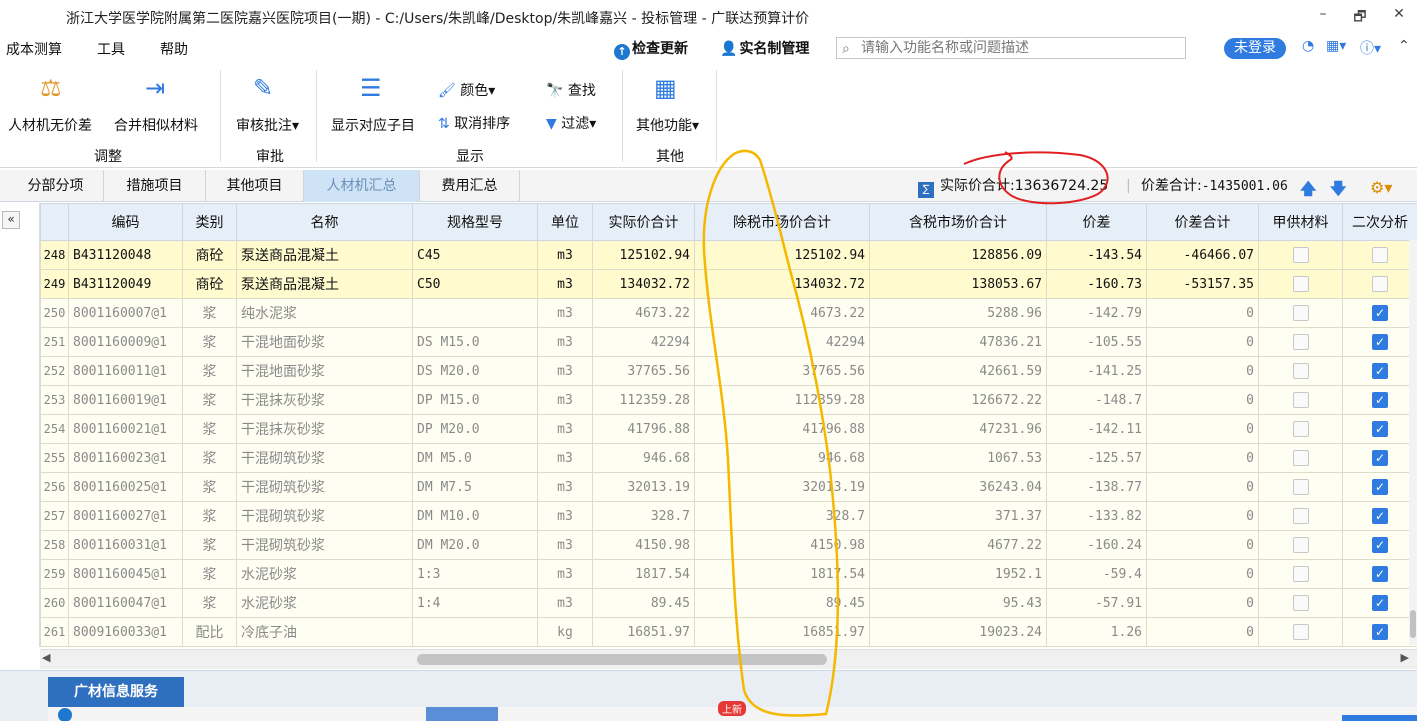 The width and height of the screenshot is (1417, 721). Describe the element at coordinates (958, 342) in the screenshot. I see `inc-tax-total-cell: 47836.21` at that location.